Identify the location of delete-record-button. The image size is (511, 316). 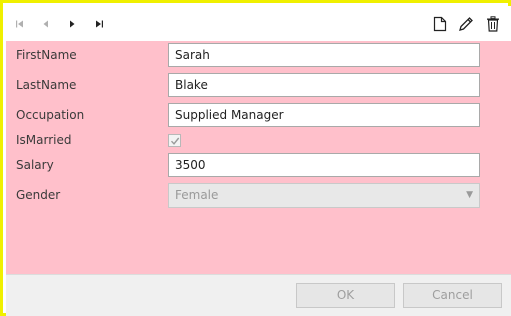
(493, 24).